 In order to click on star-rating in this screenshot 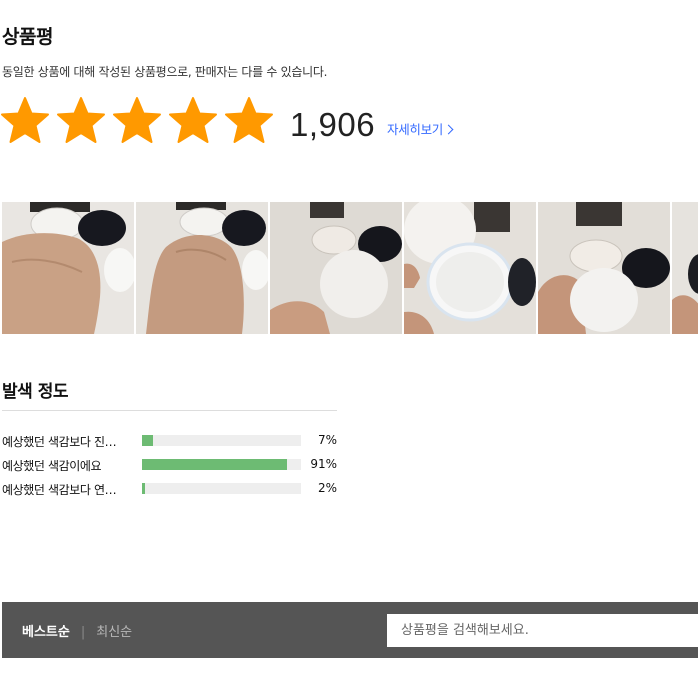, I will do `click(137, 122)`.